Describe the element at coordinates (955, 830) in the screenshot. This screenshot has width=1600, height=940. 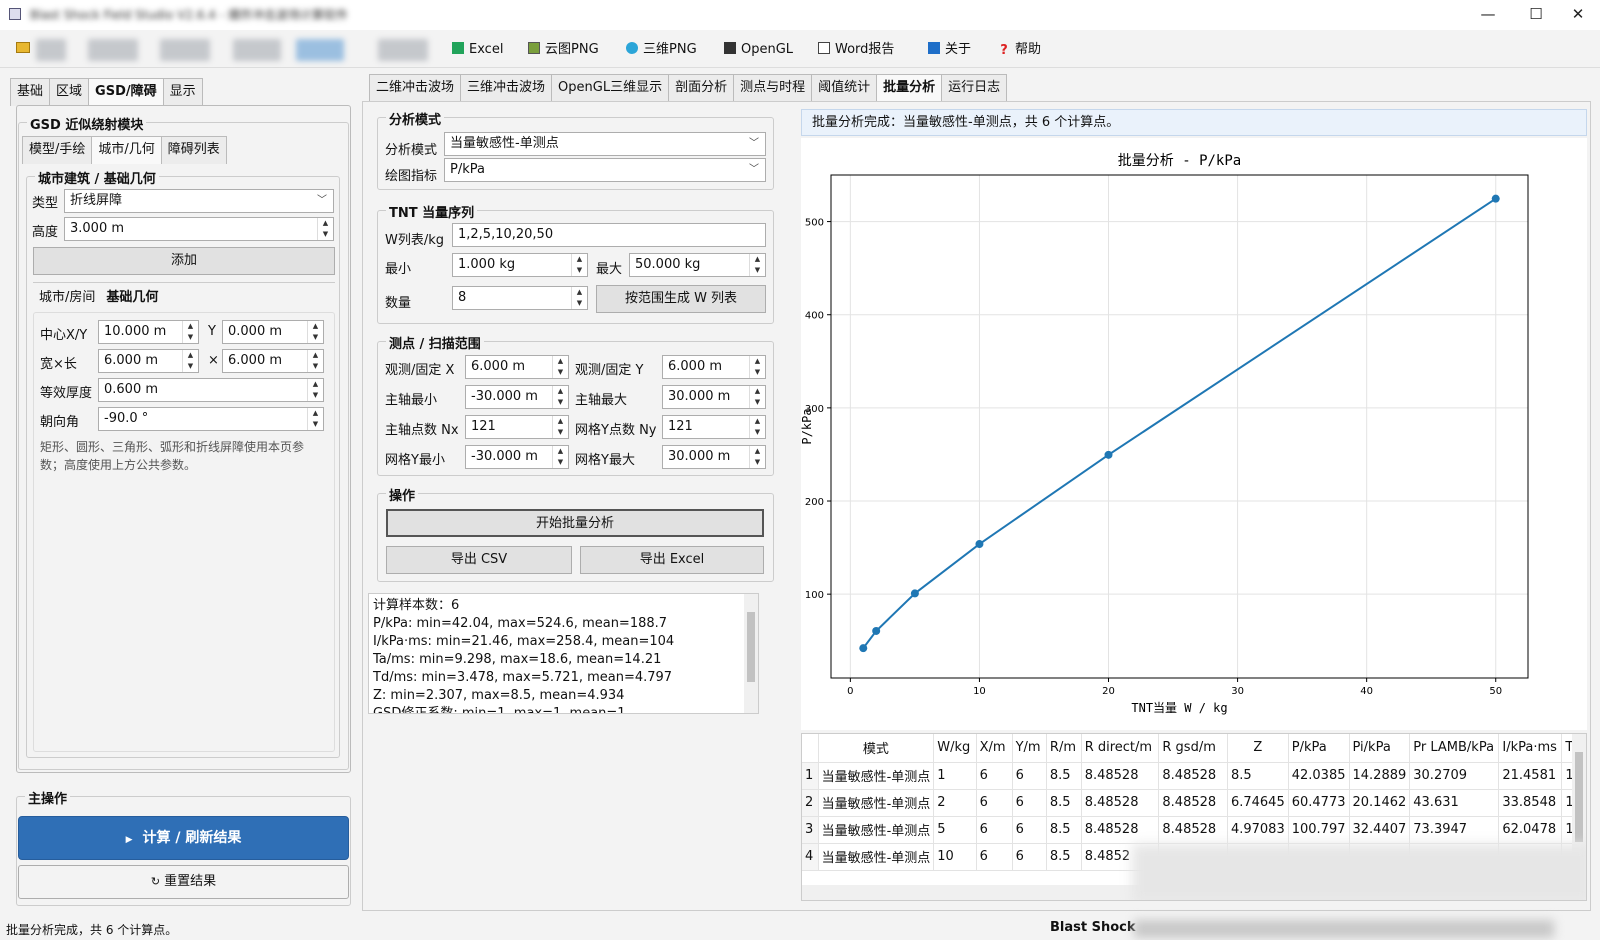
I see `table-cell: 5` at that location.